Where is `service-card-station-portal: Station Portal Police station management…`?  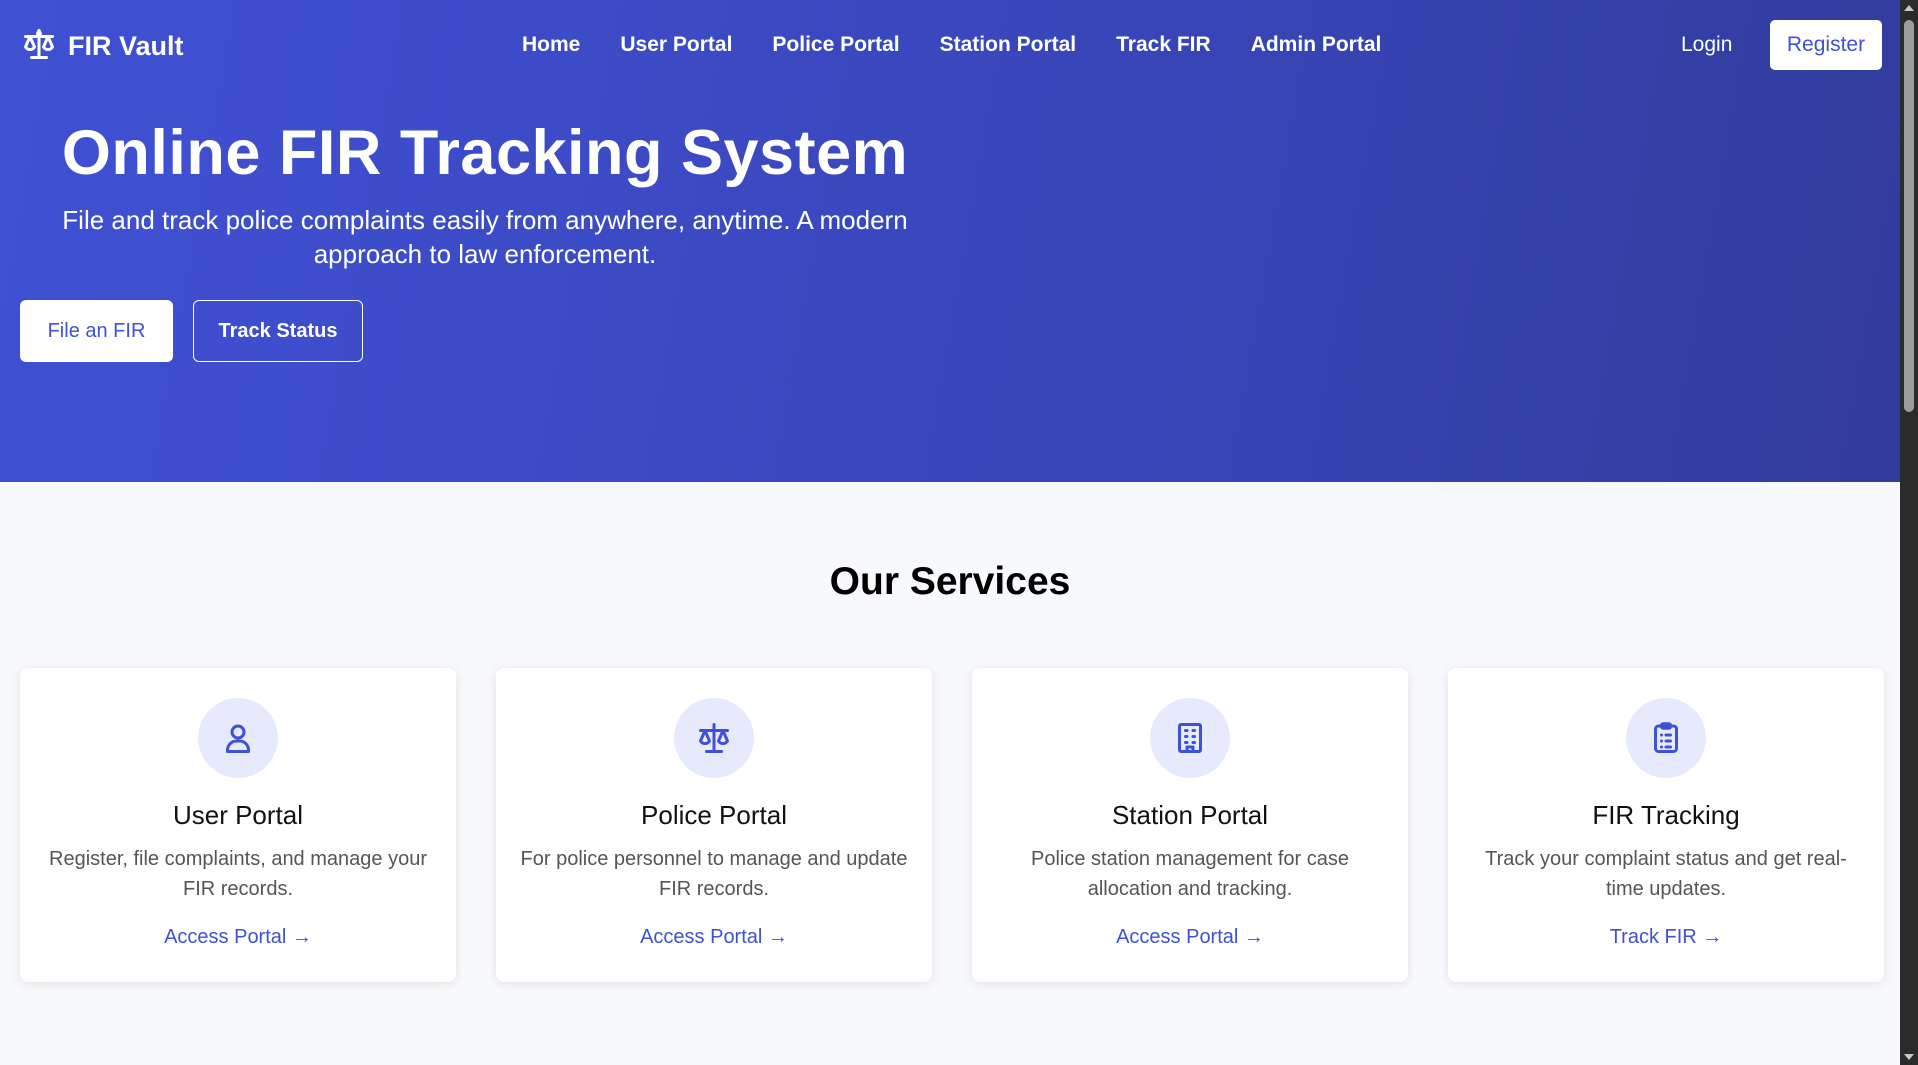 service-card-station-portal: Station Portal Police station management… is located at coordinates (1190, 825).